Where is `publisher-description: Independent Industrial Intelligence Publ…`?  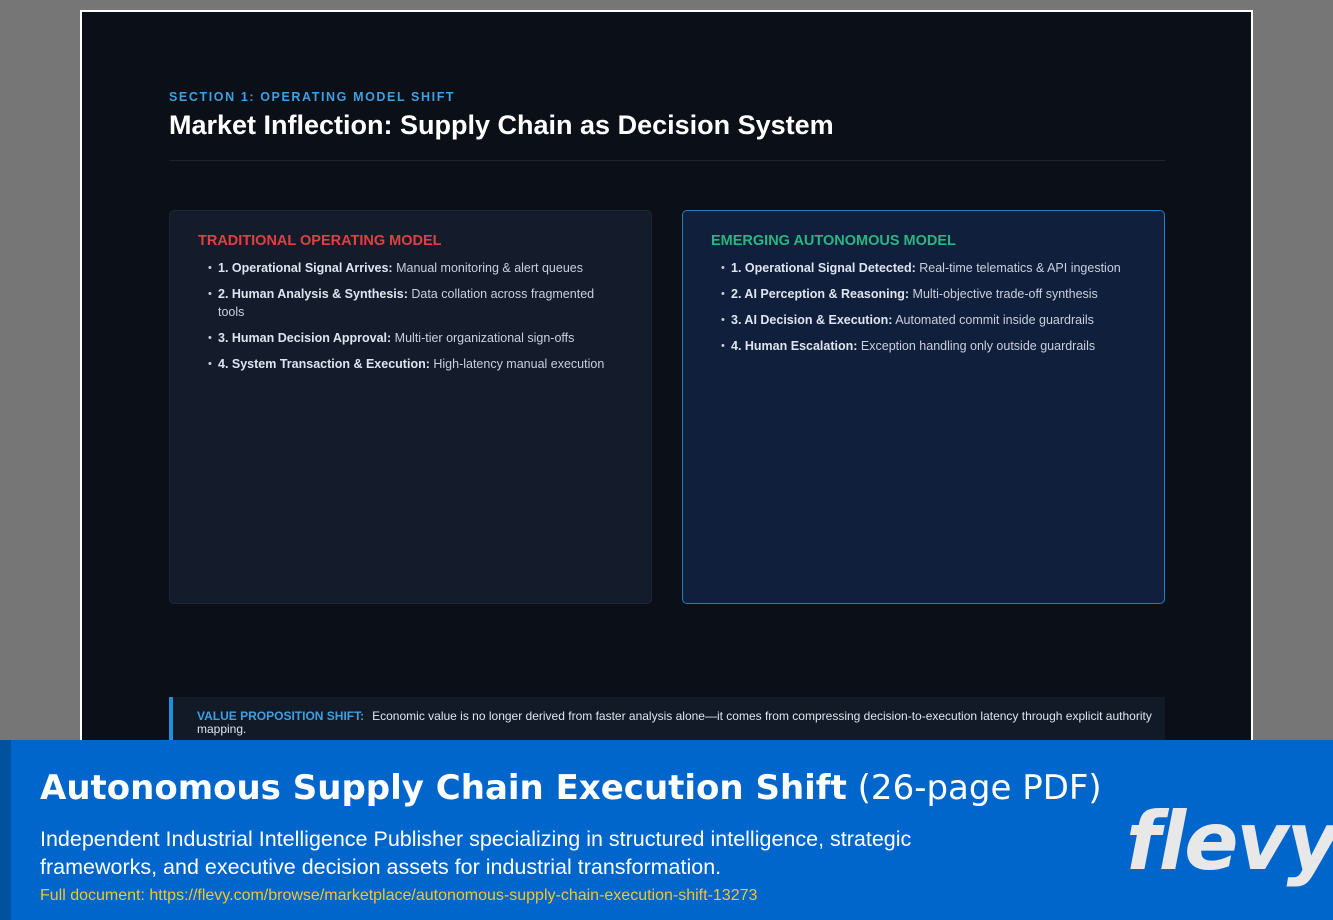
publisher-description: Independent Industrial Intelligence Publ… is located at coordinates (476, 853).